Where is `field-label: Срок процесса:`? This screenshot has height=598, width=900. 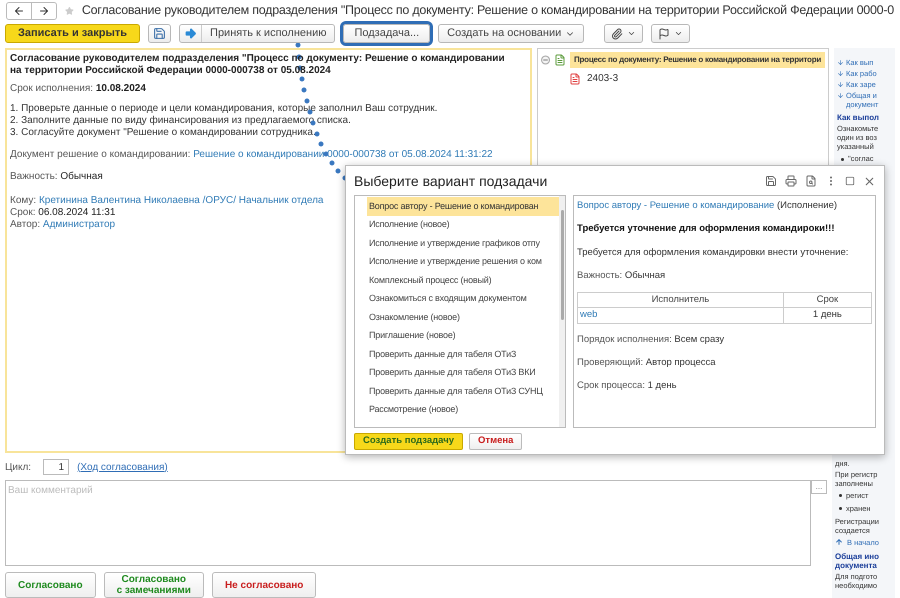 field-label: Срок процесса: is located at coordinates (611, 385).